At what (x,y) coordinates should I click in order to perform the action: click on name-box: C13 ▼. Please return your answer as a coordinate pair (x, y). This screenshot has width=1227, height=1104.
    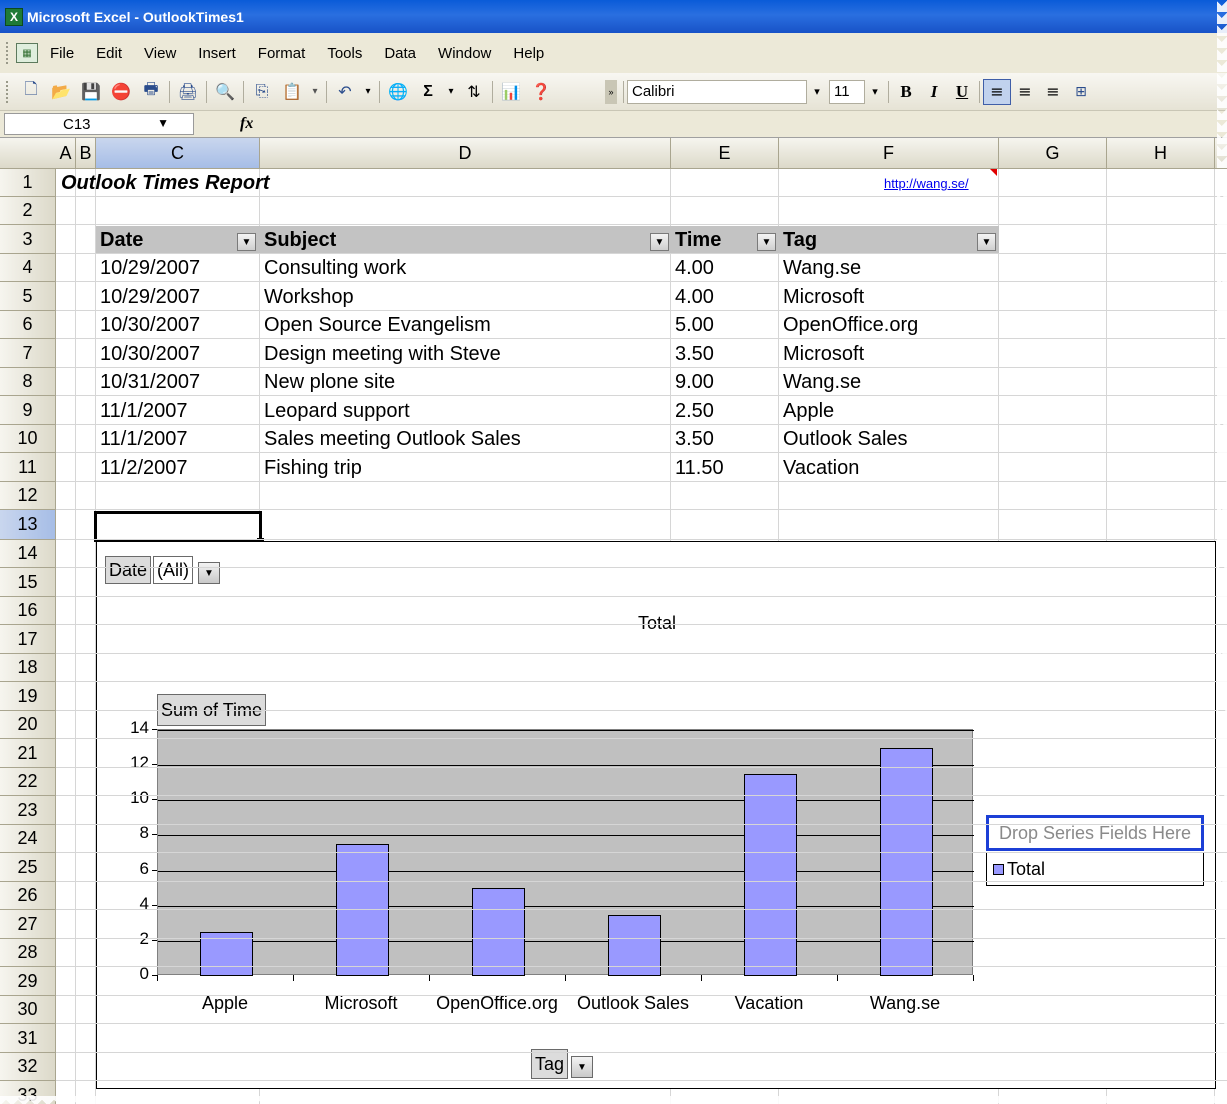
    Looking at the image, I should click on (99, 124).